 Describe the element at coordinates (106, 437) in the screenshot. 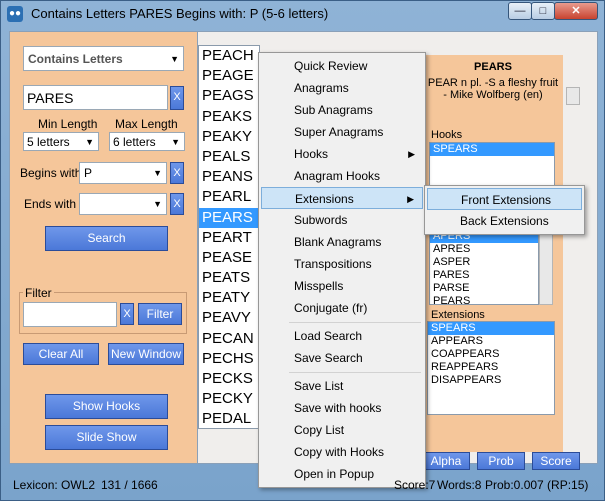

I see `slide-show-button: Slide Show` at that location.